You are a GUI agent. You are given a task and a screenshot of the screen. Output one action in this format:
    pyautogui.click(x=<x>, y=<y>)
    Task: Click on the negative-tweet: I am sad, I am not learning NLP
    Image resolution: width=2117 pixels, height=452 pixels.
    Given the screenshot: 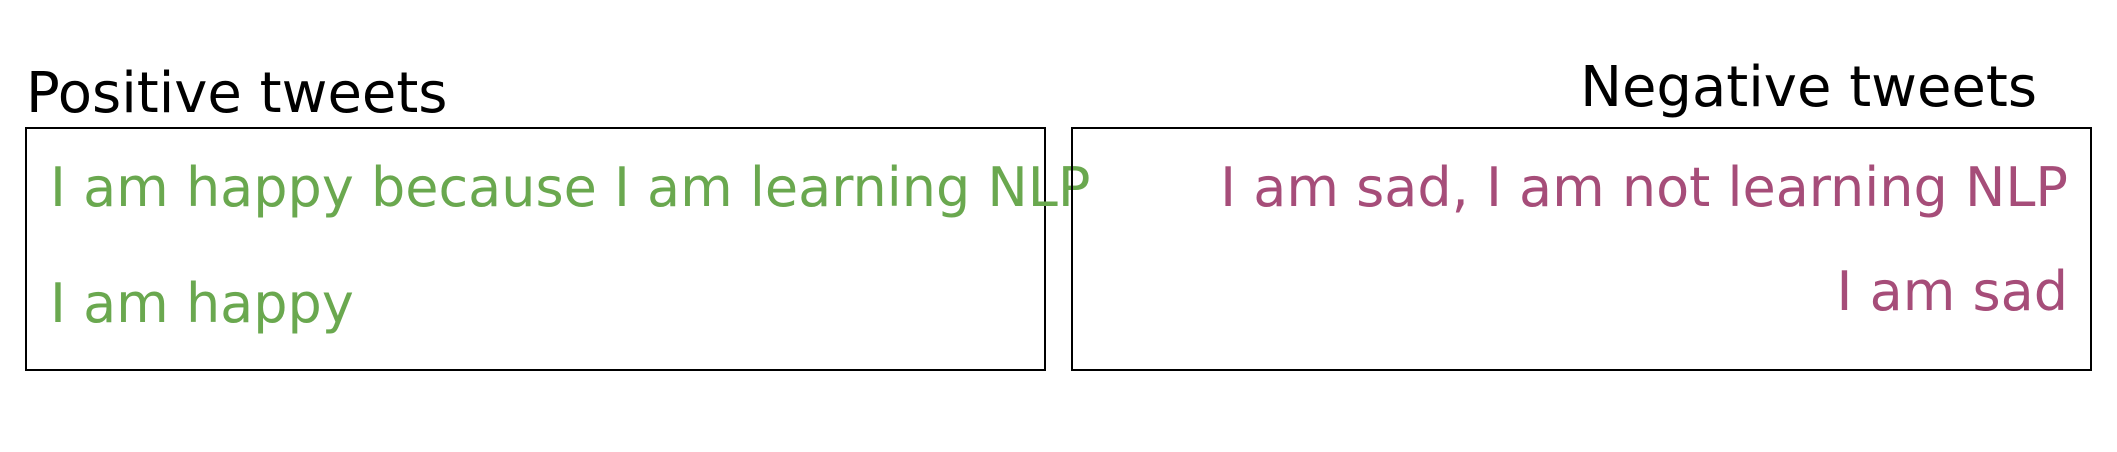 What is the action you would take?
    pyautogui.click(x=1644, y=187)
    